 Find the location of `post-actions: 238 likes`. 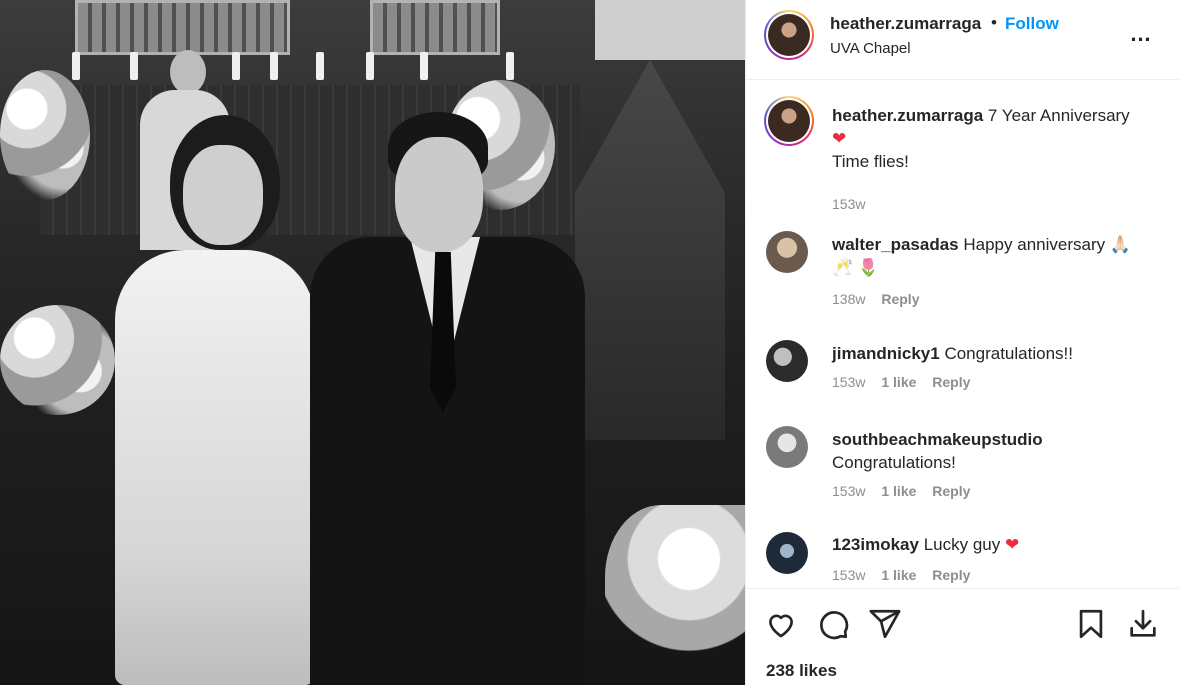

post-actions: 238 likes is located at coordinates (962, 636).